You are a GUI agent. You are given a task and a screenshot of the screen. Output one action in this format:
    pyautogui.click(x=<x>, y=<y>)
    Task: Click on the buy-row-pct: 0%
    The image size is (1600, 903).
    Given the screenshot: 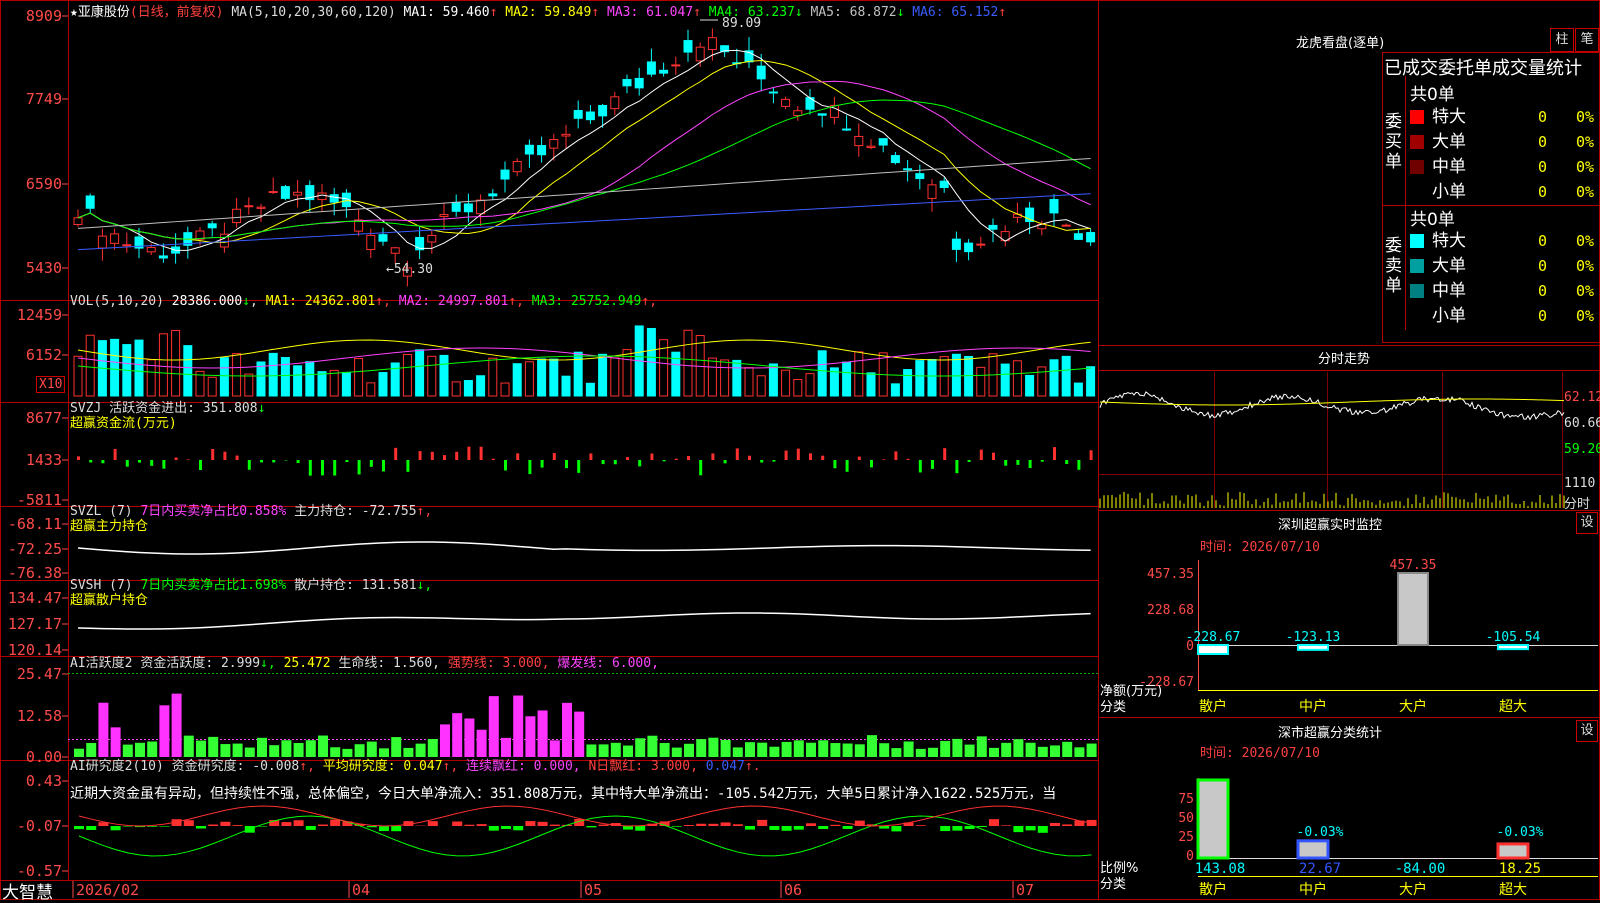 What is the action you would take?
    pyautogui.click(x=1585, y=192)
    